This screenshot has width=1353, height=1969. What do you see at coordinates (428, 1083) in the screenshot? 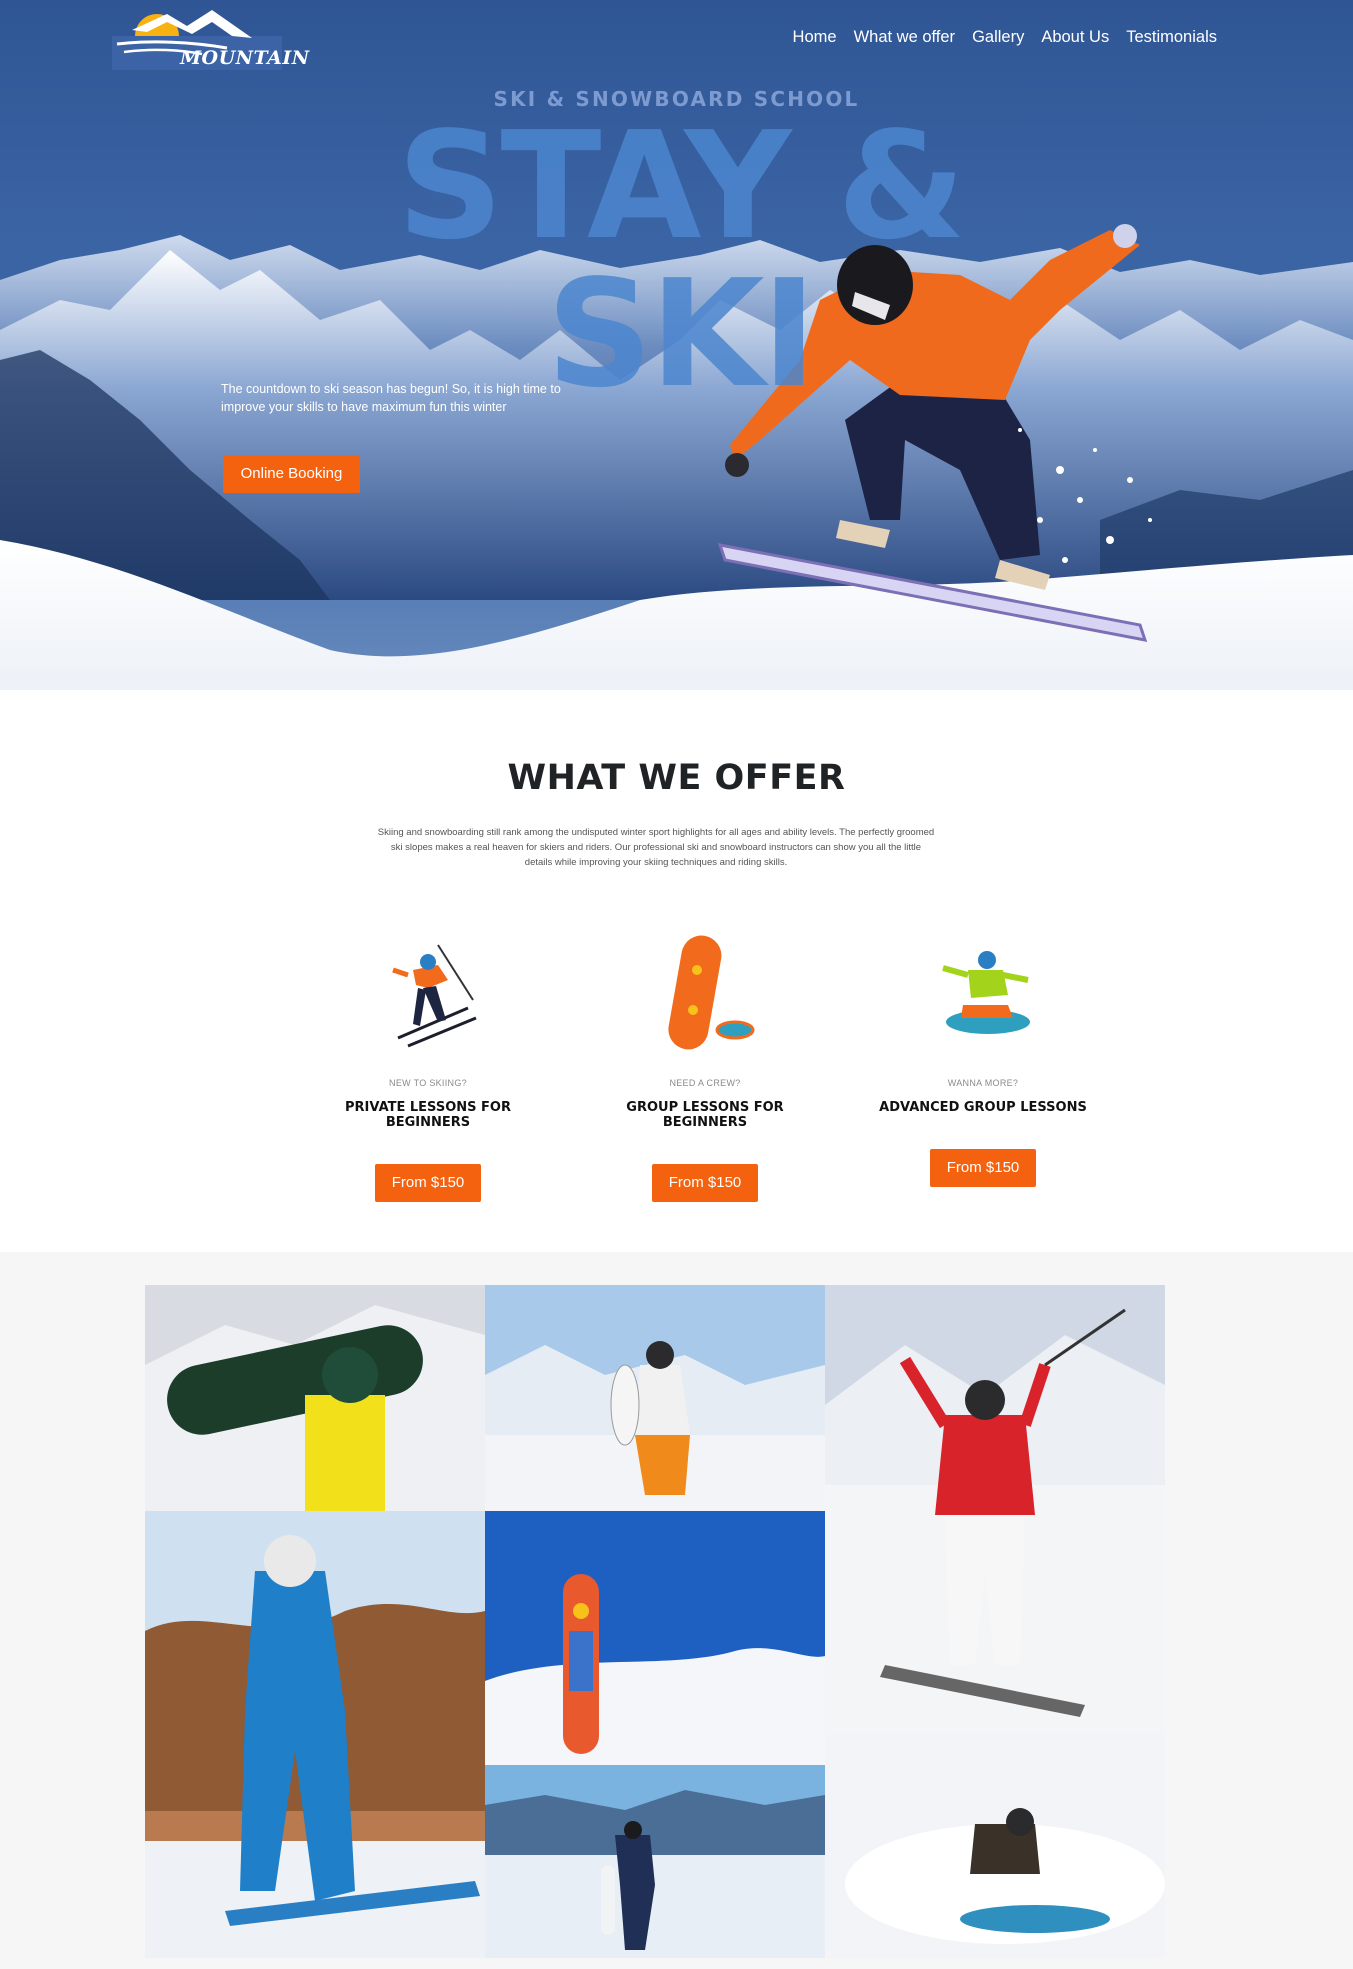
I see `offer-kicker: NEW TO SKIING?` at bounding box center [428, 1083].